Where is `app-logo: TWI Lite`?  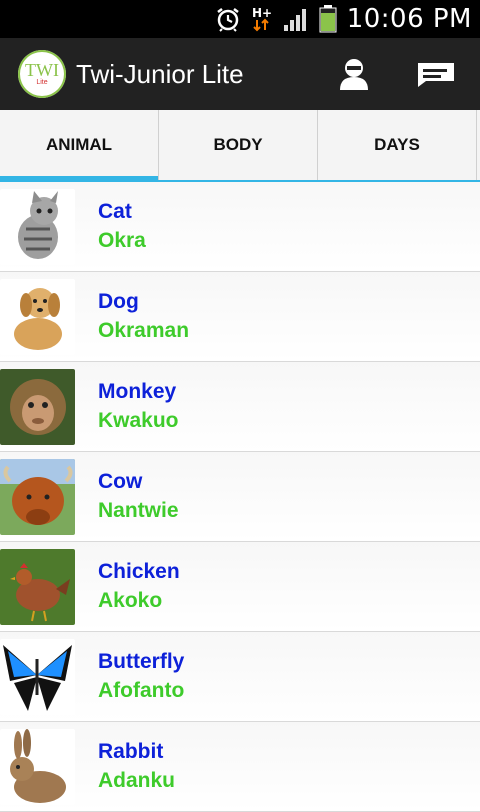
app-logo: TWI Lite is located at coordinates (42, 74).